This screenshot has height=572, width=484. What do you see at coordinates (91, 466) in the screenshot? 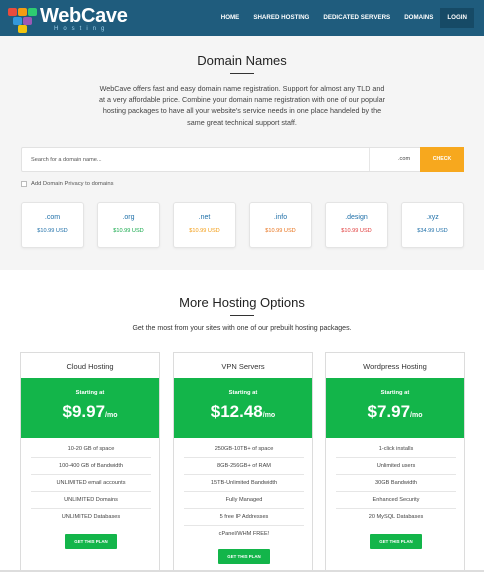
I see `plan-feature: 100-400 GB of Bandwidth` at bounding box center [91, 466].